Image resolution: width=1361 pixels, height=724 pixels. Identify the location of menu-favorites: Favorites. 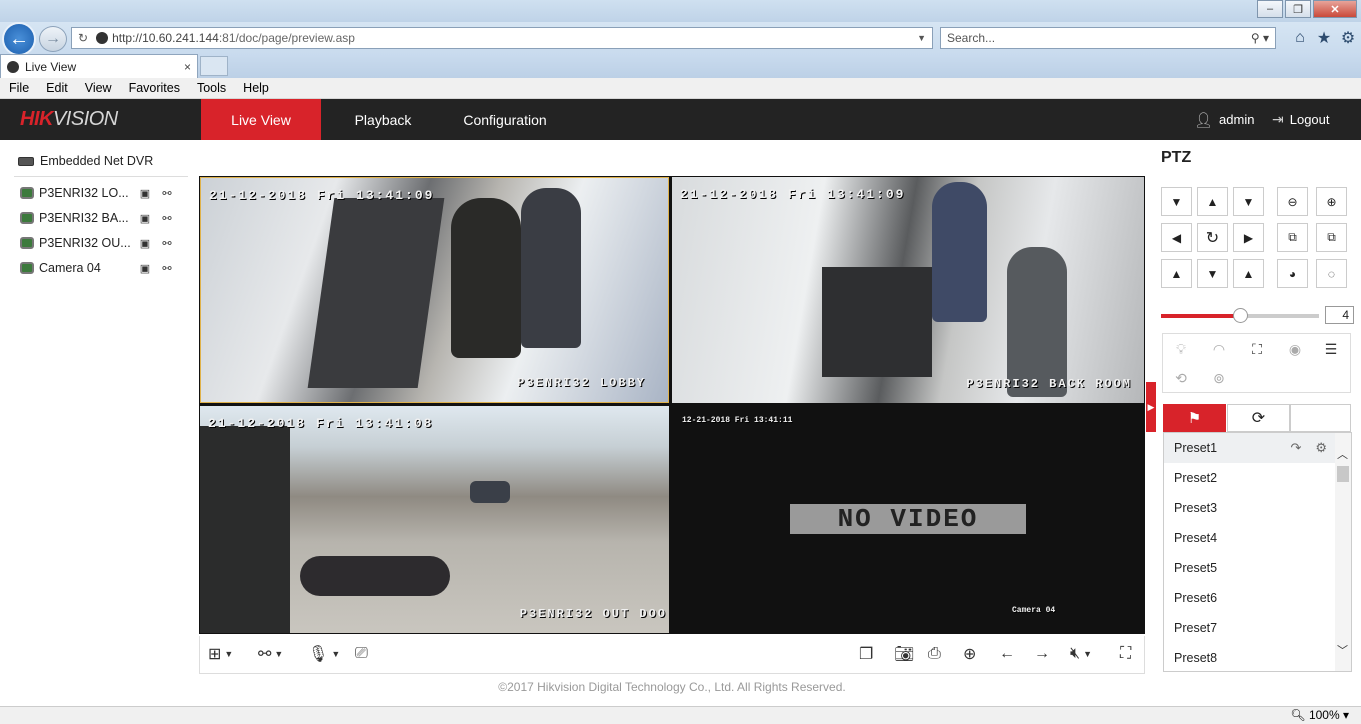
(154, 88).